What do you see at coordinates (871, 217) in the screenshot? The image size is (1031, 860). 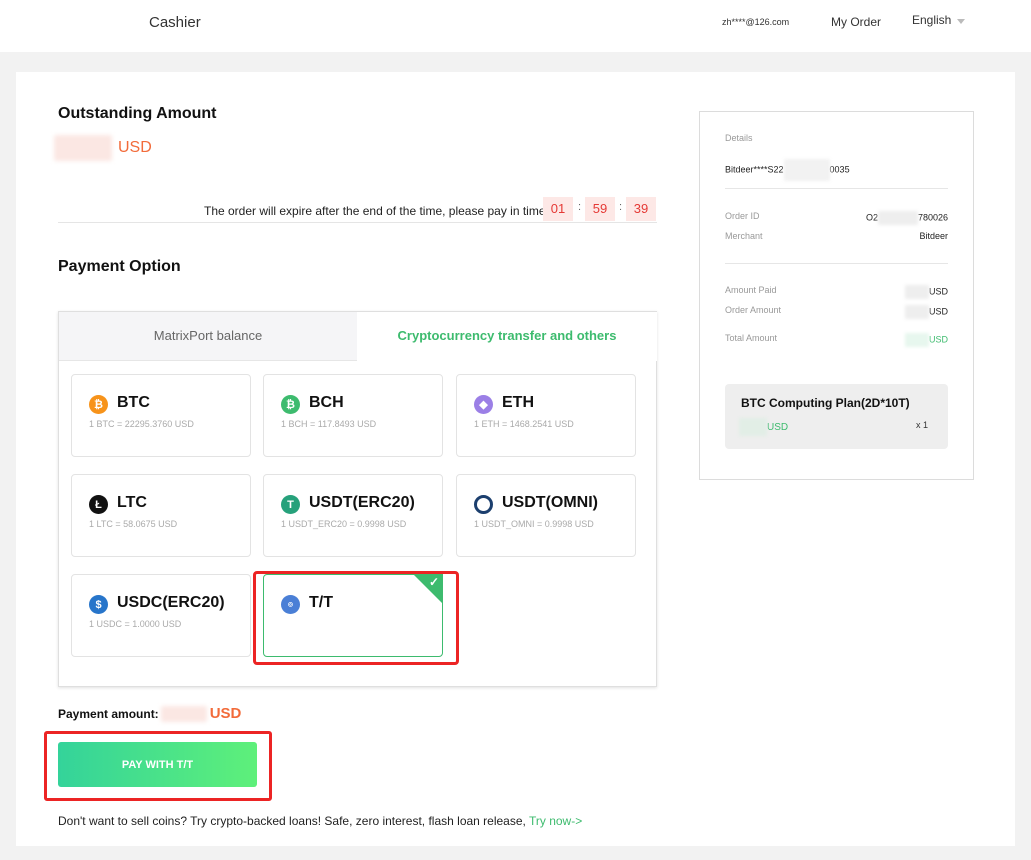 I see `order-id-prefix: O2` at bounding box center [871, 217].